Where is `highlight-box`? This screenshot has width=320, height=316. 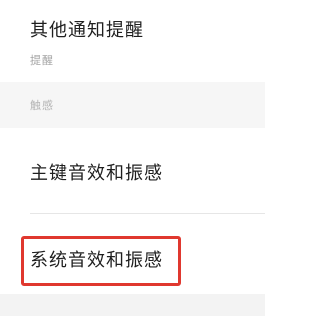
highlight-box is located at coordinates (101, 261).